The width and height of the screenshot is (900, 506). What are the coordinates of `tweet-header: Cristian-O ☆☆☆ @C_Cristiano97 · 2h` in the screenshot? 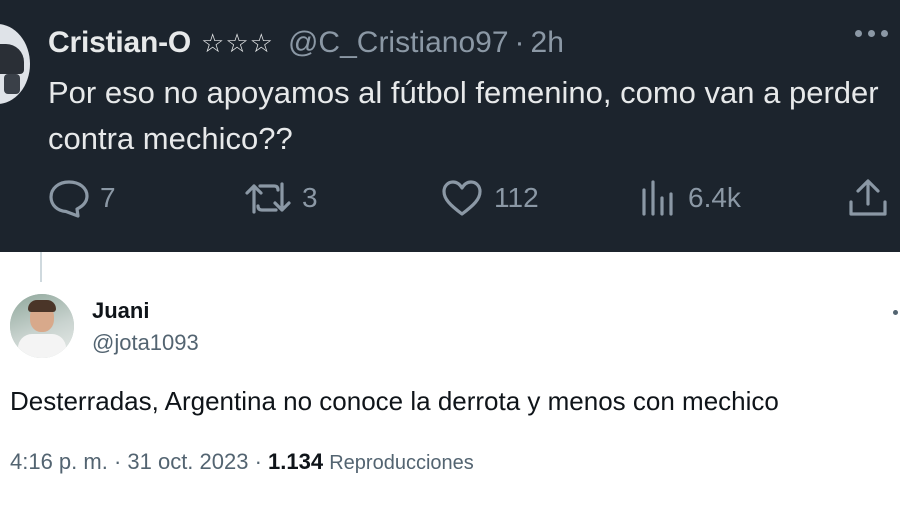 It's located at (306, 43).